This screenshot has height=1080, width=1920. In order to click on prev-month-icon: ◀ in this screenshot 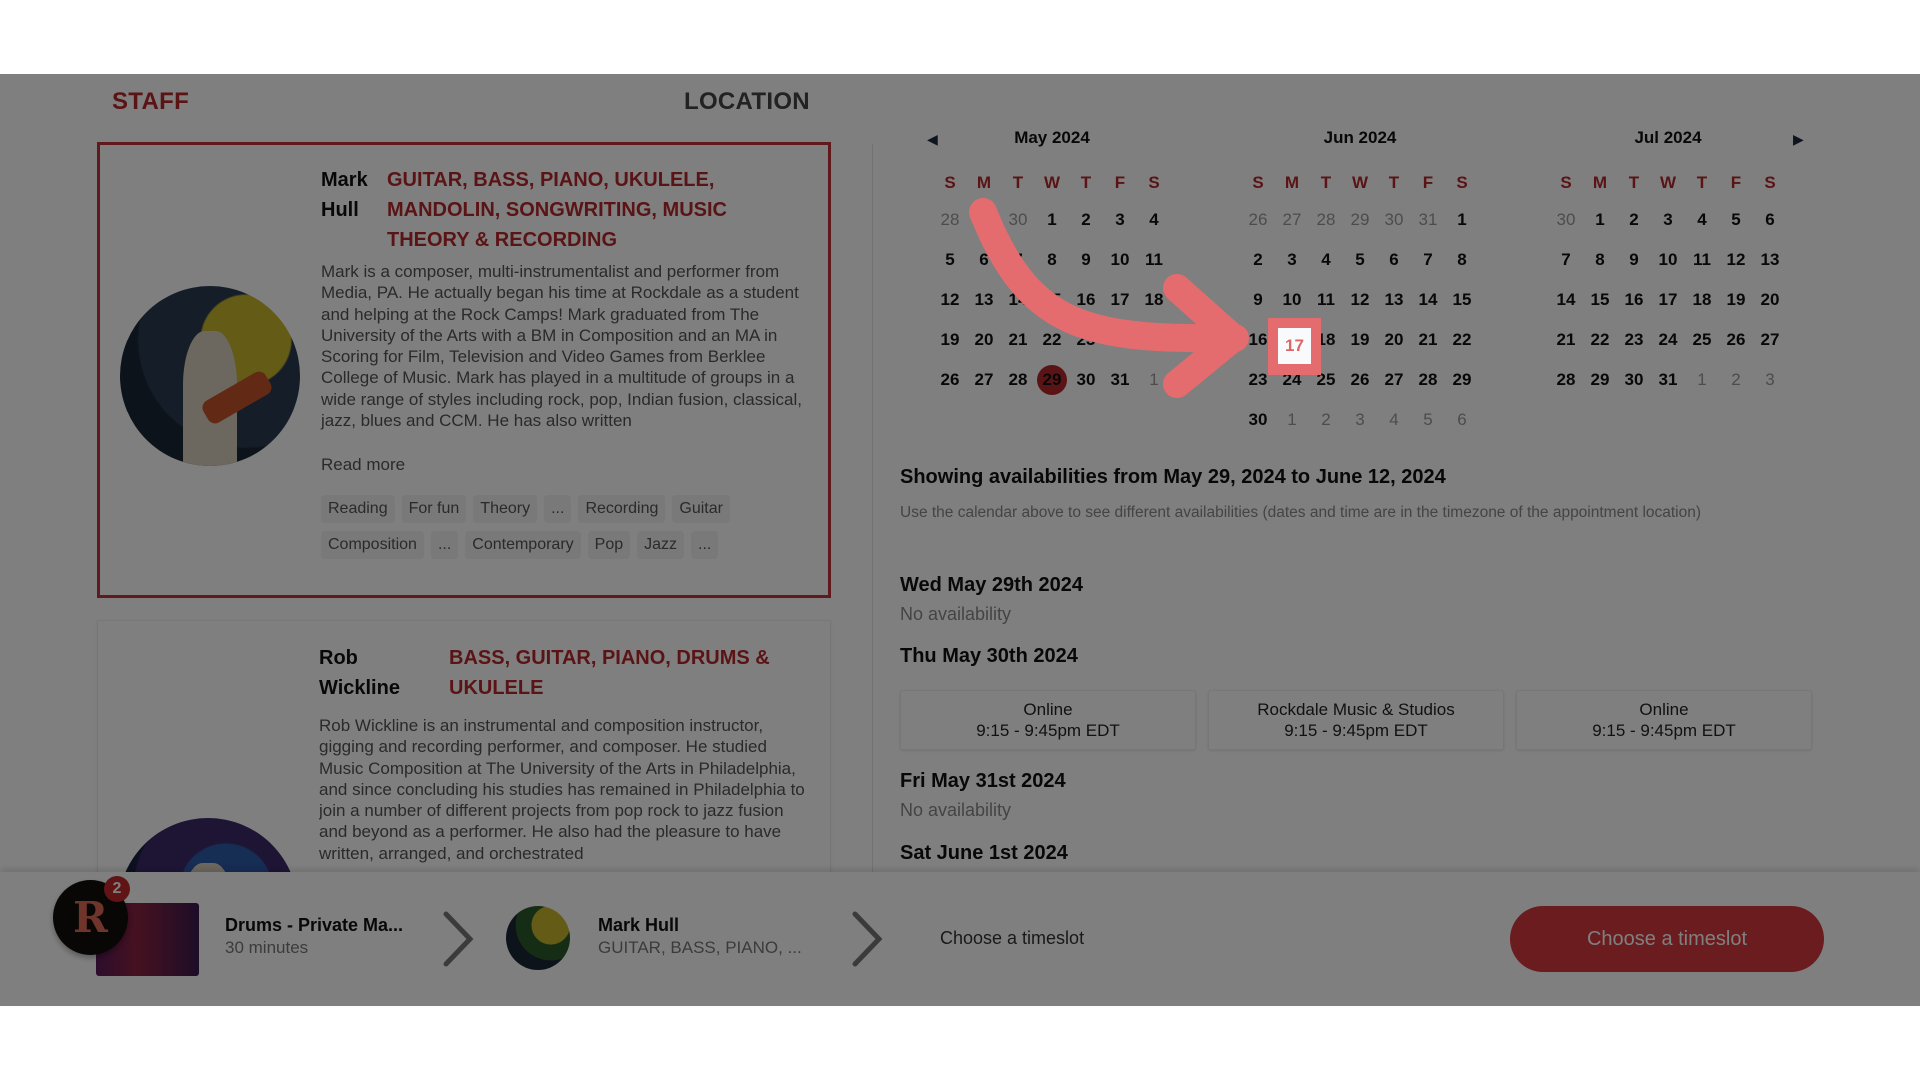, I will do `click(932, 139)`.